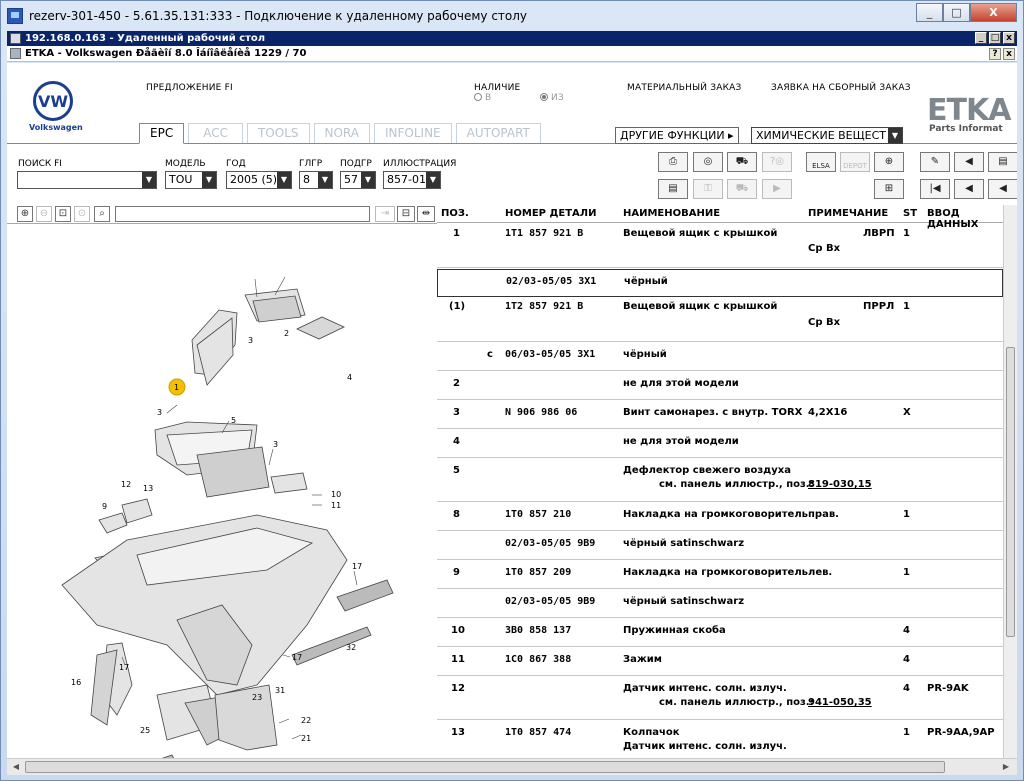 The image size is (1024, 781). I want to click on zoom-reset-icon: ⊙, so click(82, 214).